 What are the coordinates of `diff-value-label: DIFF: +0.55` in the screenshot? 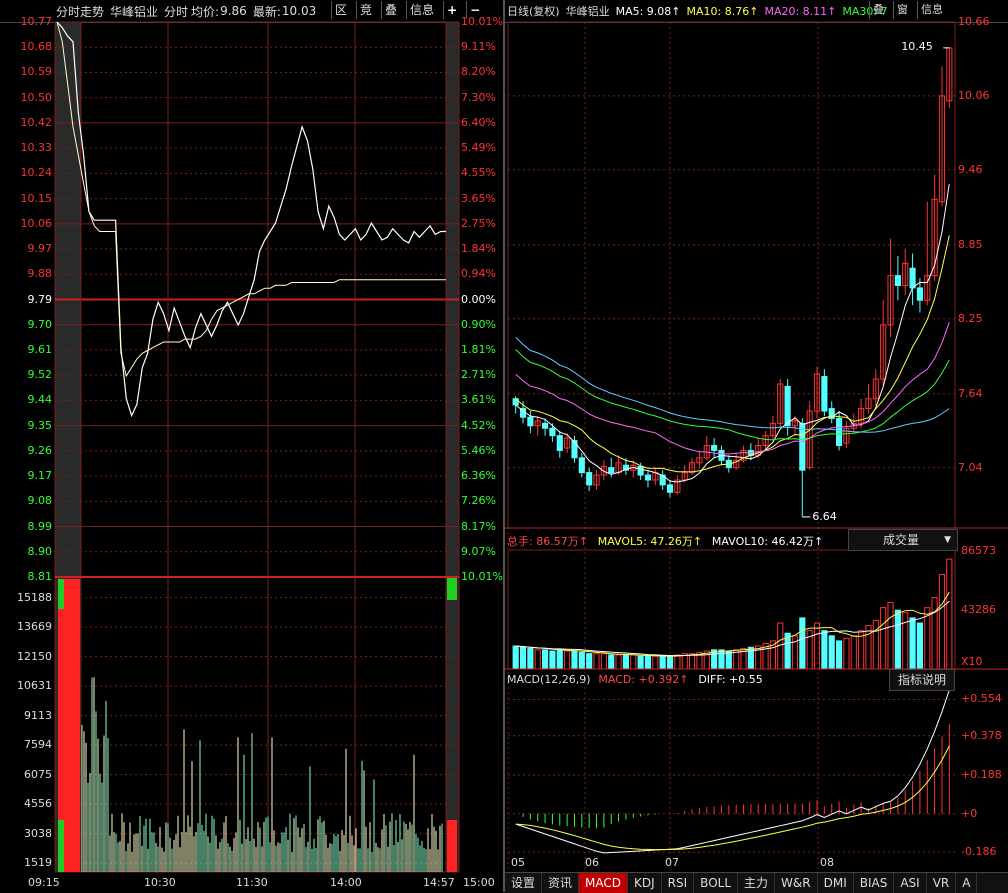 It's located at (730, 679).